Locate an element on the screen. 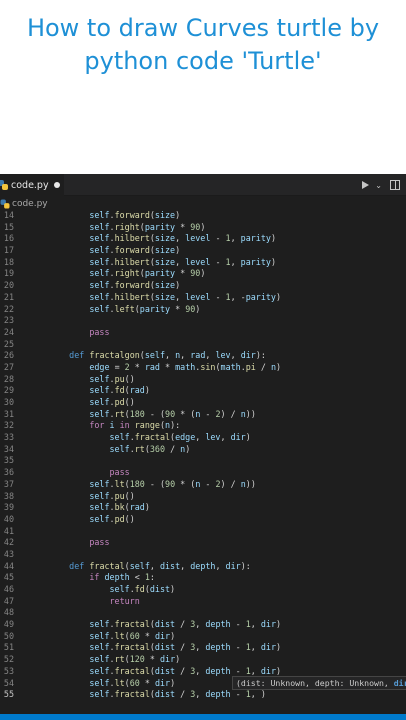  code-line: 46 self.fd(dist) is located at coordinates (203, 590).